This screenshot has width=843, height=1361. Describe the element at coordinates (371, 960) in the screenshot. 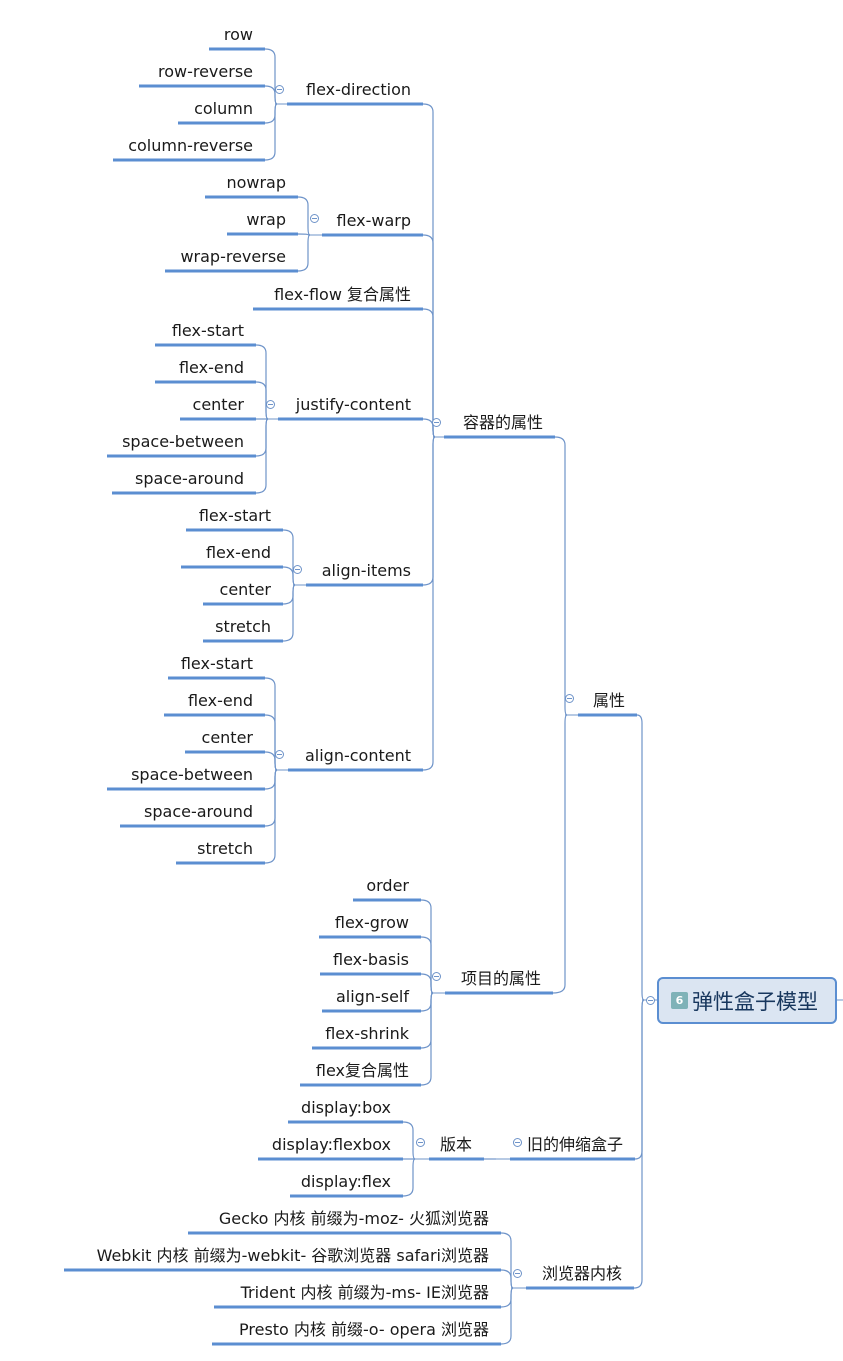

I see `topic-flex-basis: flex-basis` at that location.